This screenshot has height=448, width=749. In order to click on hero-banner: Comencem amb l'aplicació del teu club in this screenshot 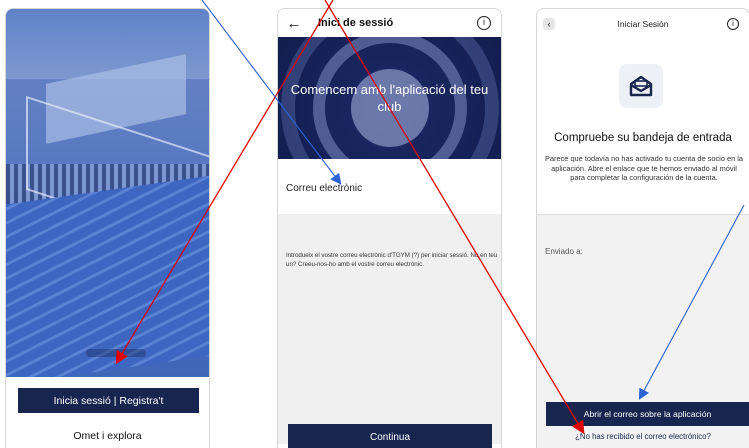, I will do `click(389, 98)`.